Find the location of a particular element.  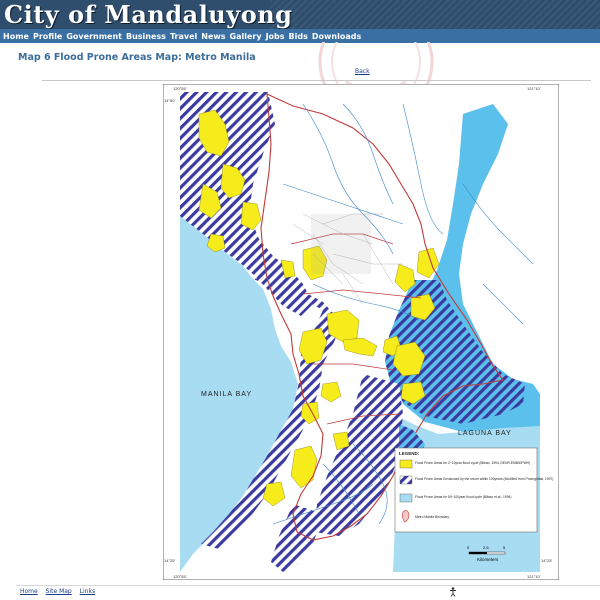

nav-home: Home is located at coordinates (16, 36).